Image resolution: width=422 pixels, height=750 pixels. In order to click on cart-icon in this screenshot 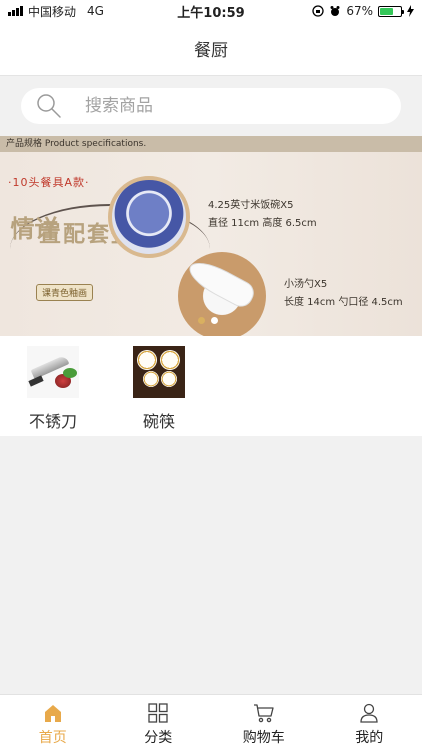, I will do `click(263, 713)`.